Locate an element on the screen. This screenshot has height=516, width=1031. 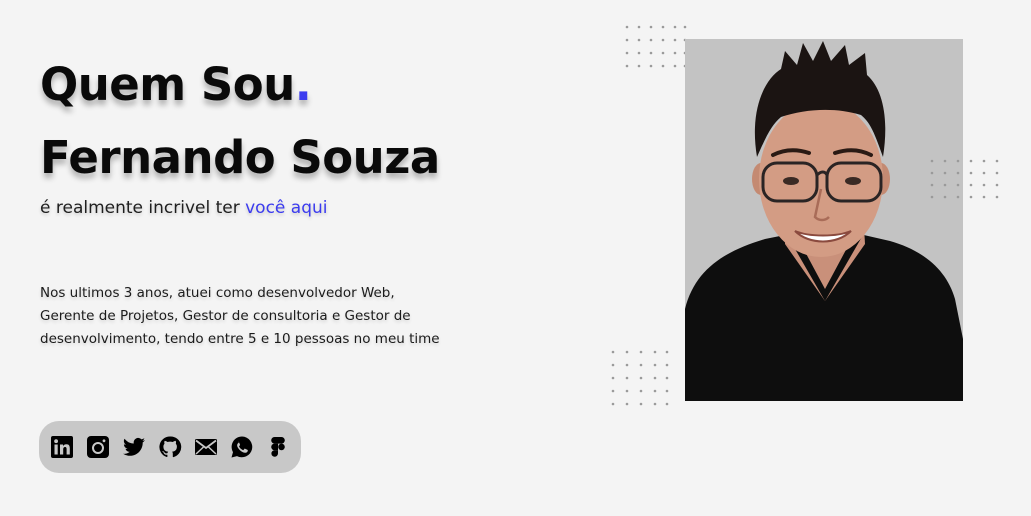
decorative-dots-top is located at coordinates (656, 48).